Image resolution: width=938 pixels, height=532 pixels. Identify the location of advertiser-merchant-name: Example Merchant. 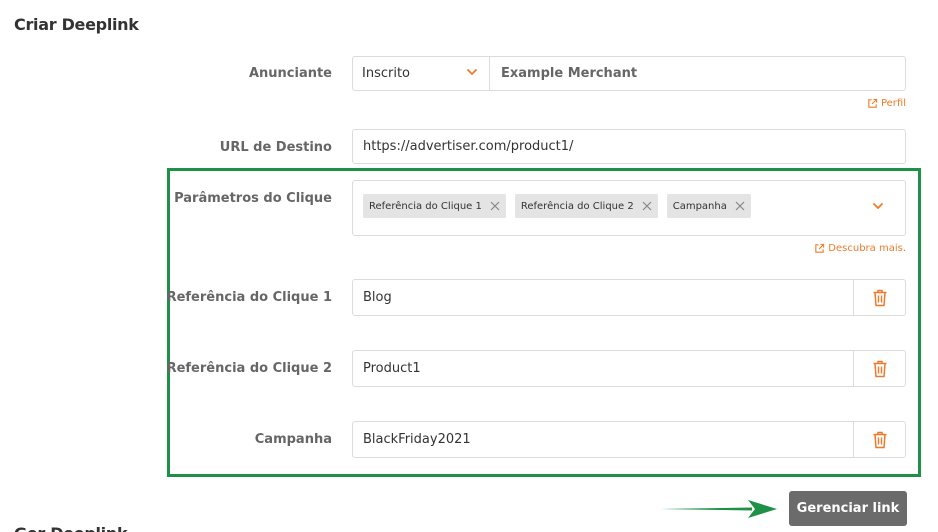
(569, 73).